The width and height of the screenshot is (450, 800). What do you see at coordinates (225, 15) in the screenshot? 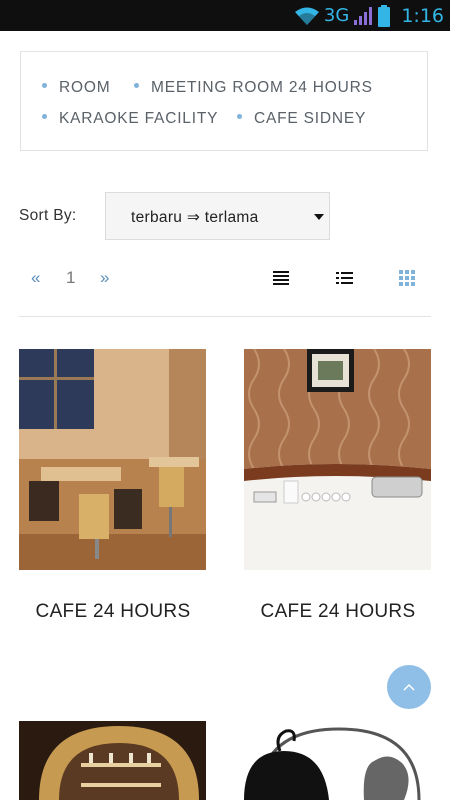
I see `status-bar: 3G 1:16` at bounding box center [225, 15].